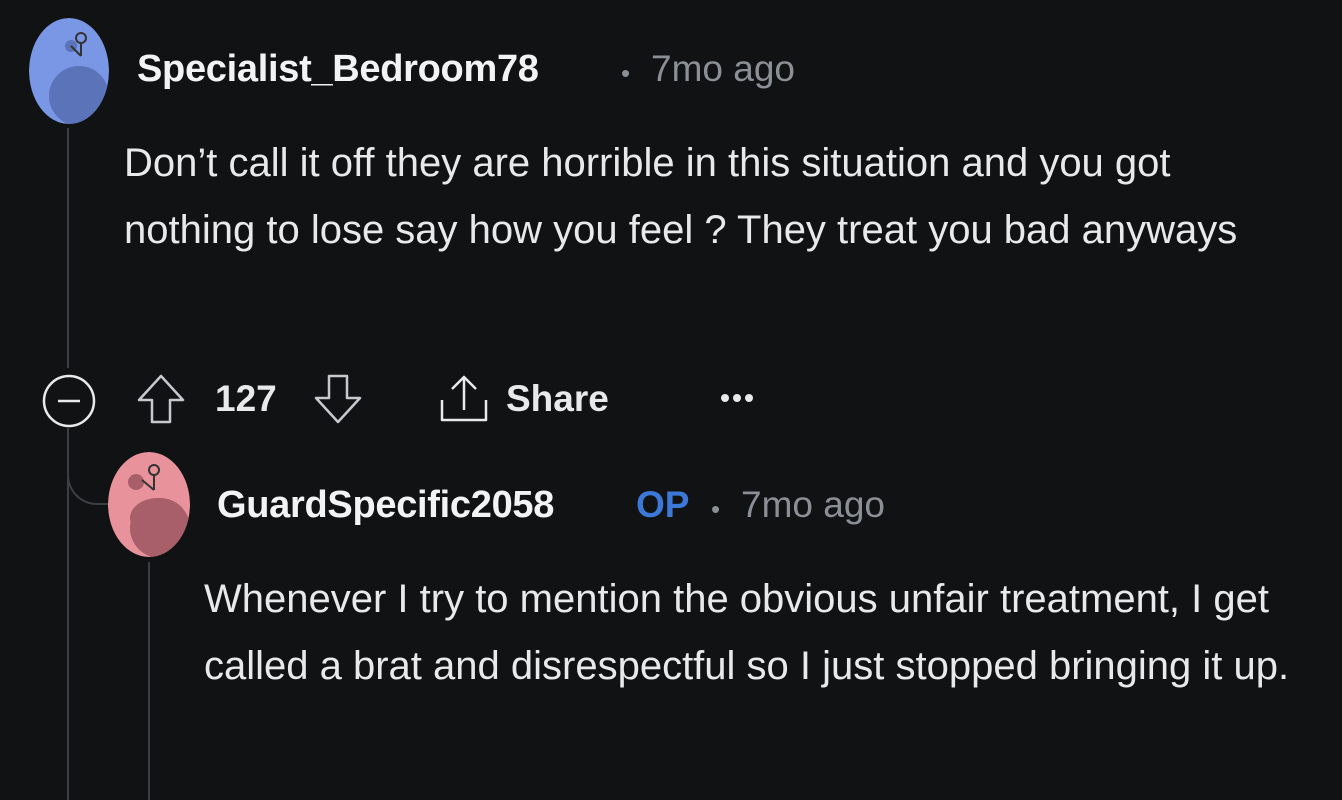 This screenshot has height=800, width=1342. I want to click on share-icon, so click(464, 398).